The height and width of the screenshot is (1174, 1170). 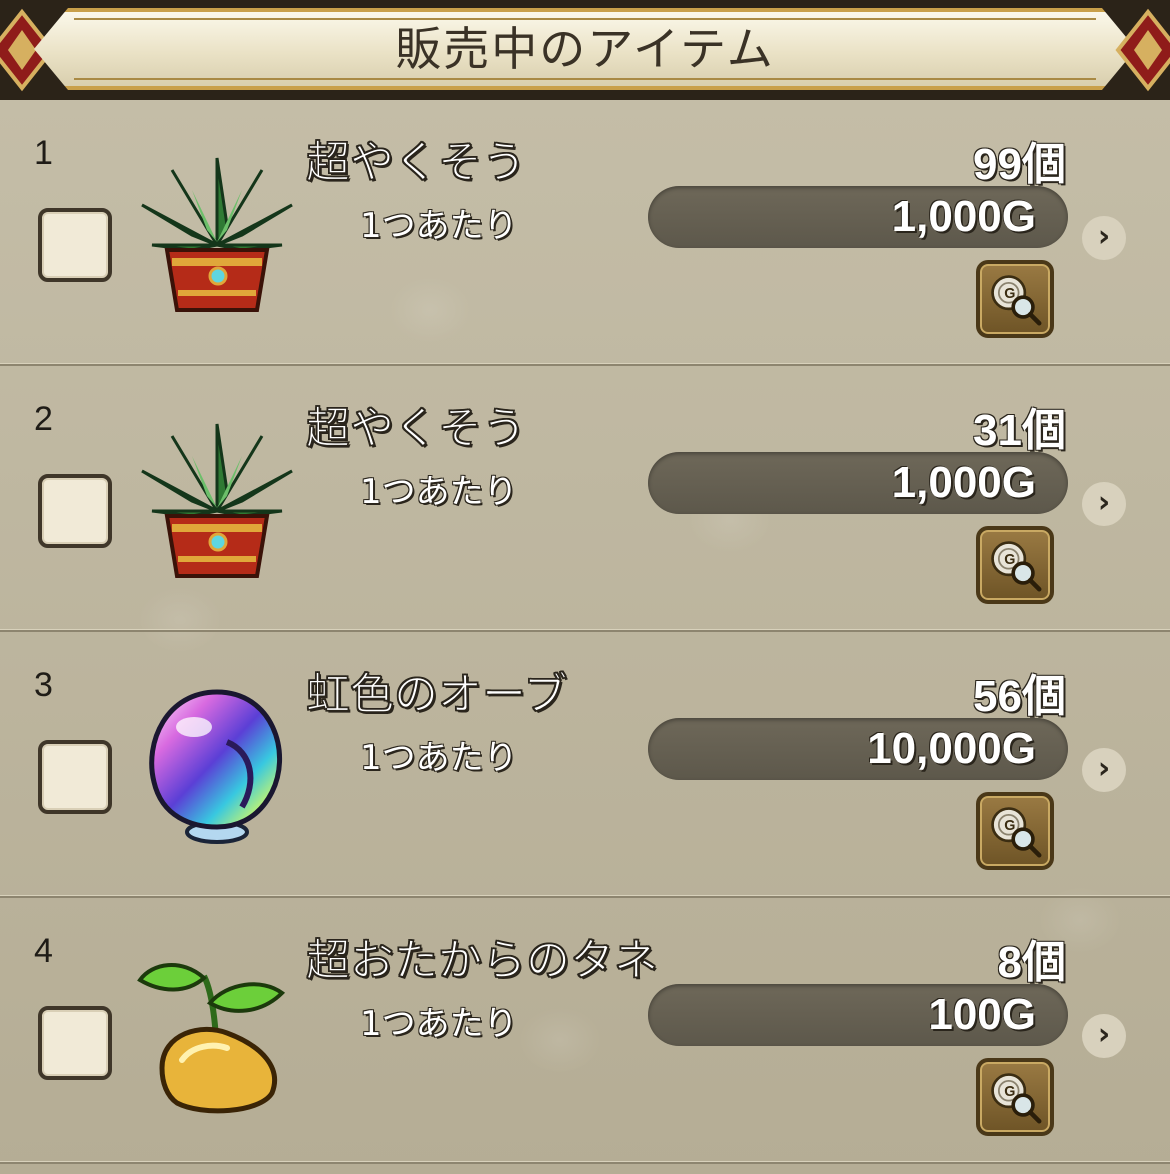 What do you see at coordinates (43, 685) in the screenshot?
I see `row-number: 3` at bounding box center [43, 685].